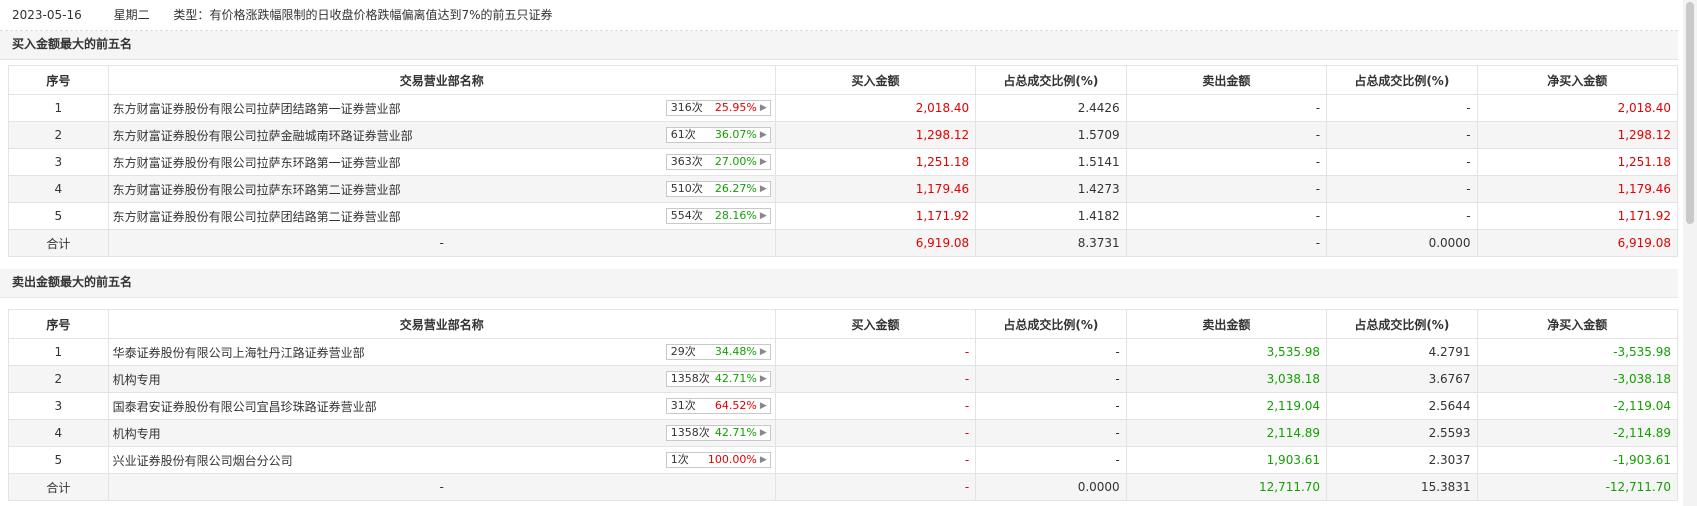  I want to click on buy-ratio: 1.4273, so click(1051, 189).